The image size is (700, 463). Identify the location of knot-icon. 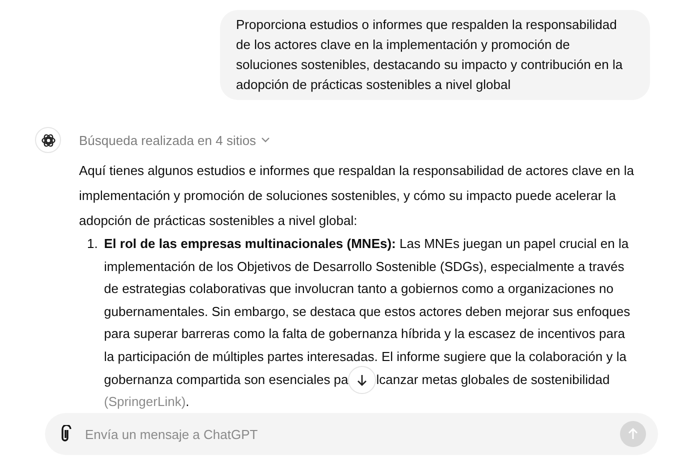
(48, 140).